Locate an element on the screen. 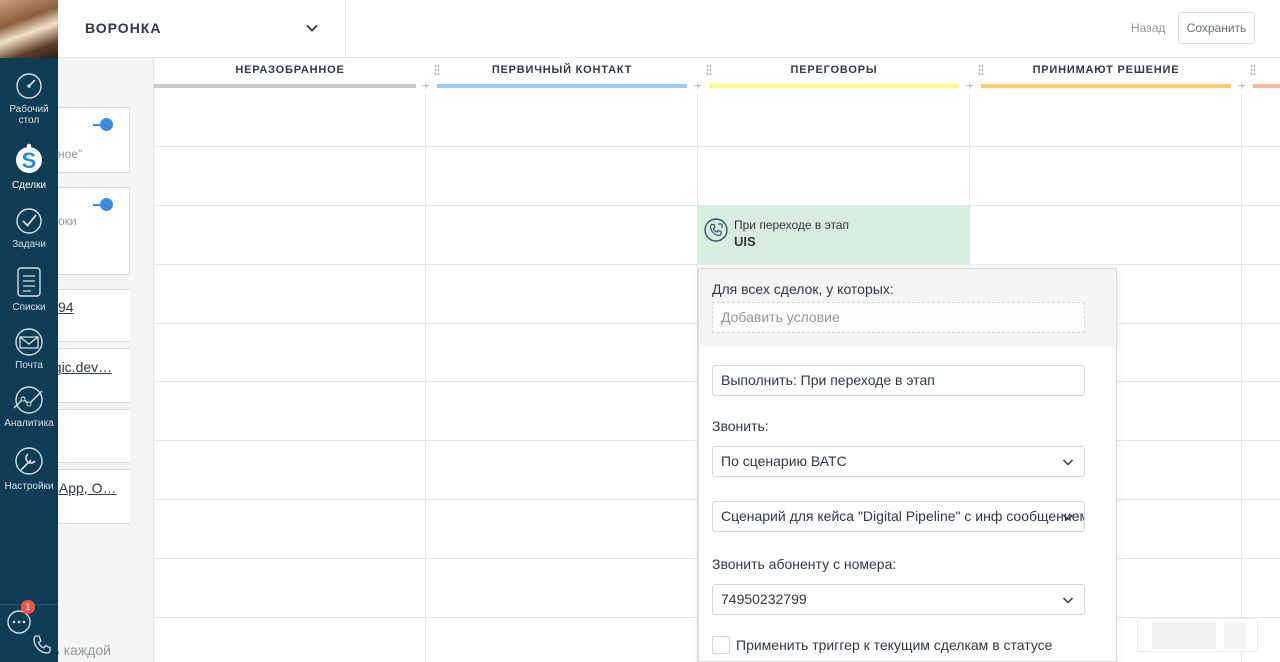  call-label: Звонить: is located at coordinates (740, 426).